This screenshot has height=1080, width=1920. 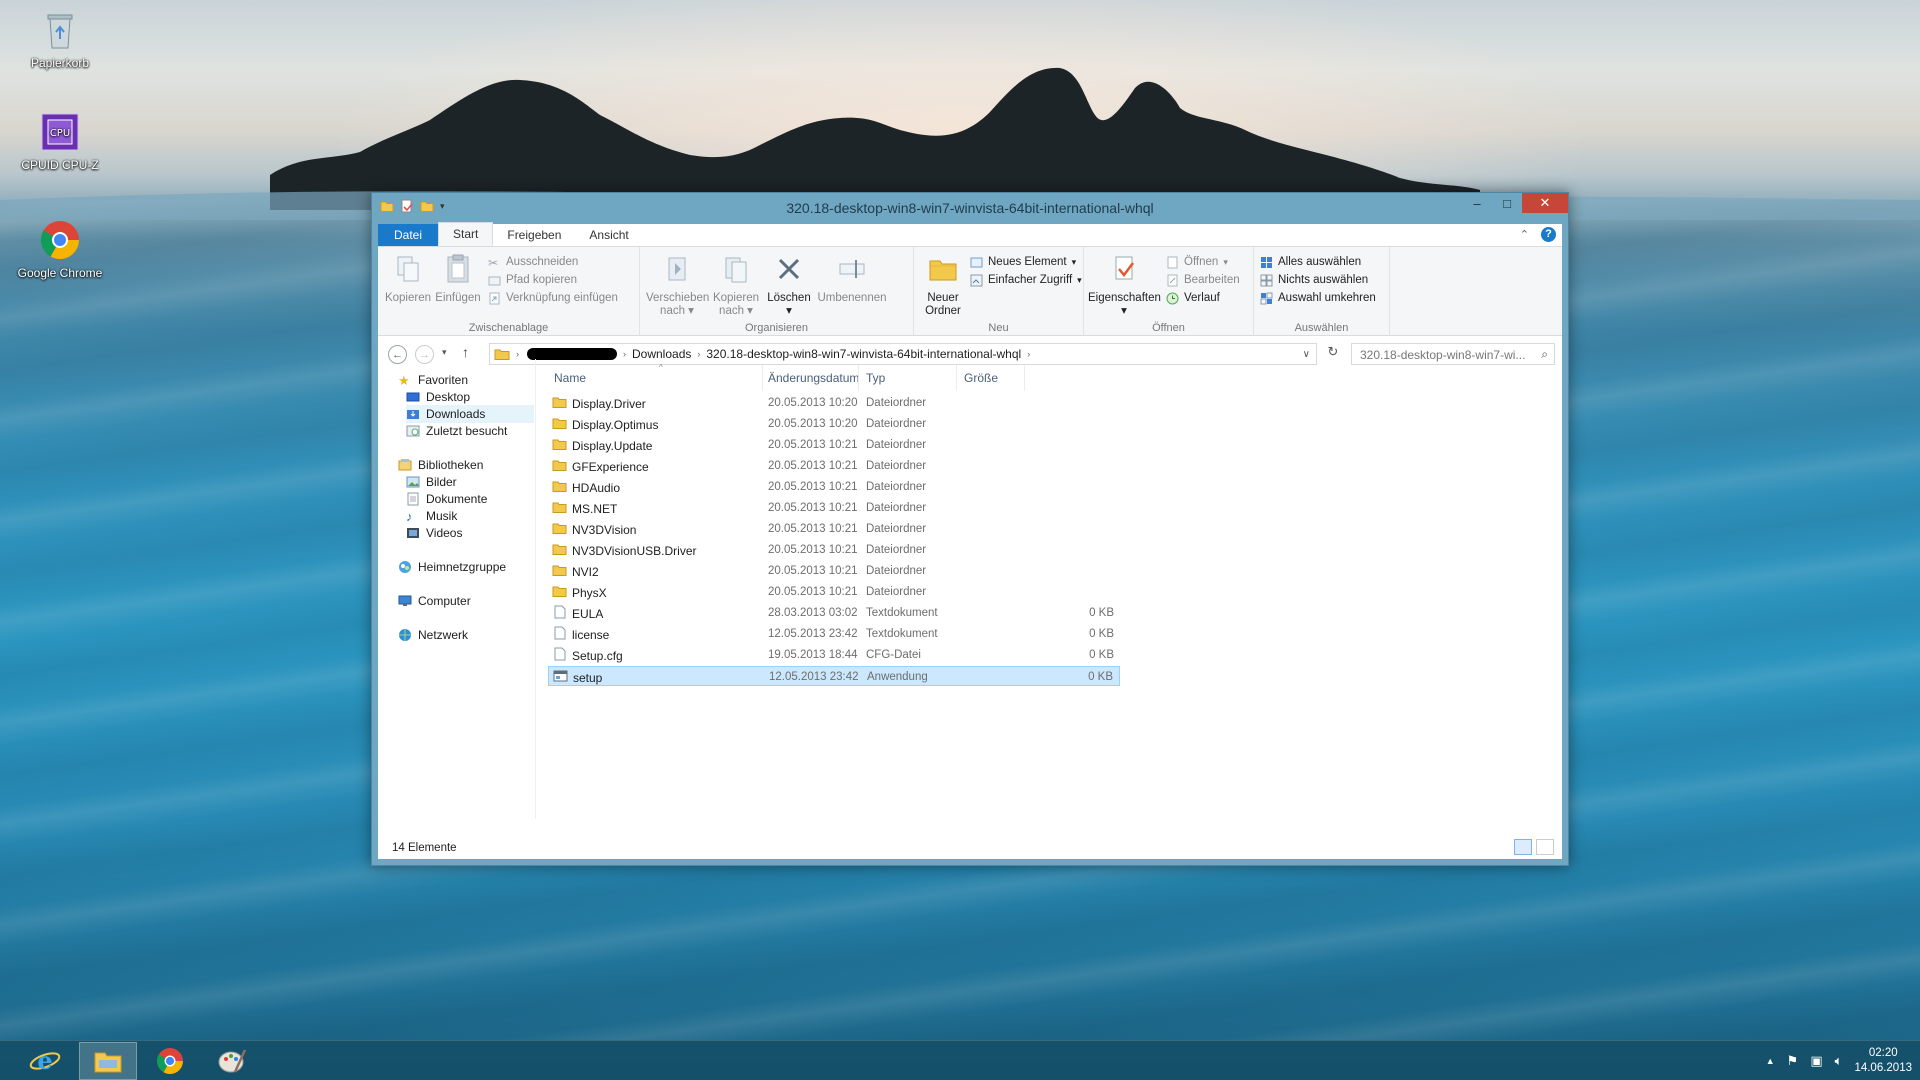 I want to click on table-row: GFExperience 20.05.2013 10:21 Dateiordner, so click(x=834, y=466).